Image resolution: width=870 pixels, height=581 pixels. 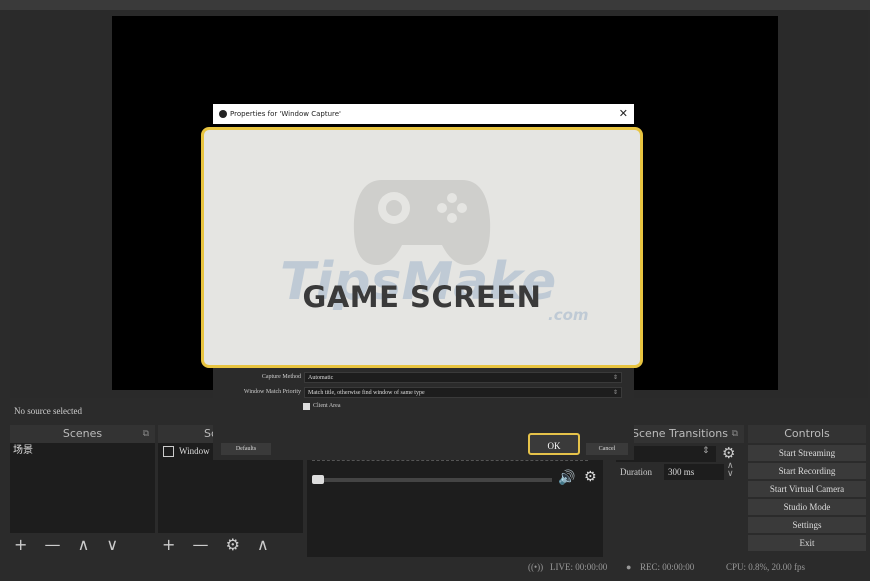 I want to click on capture-method-select: Automatic ⇕, so click(x=463, y=377).